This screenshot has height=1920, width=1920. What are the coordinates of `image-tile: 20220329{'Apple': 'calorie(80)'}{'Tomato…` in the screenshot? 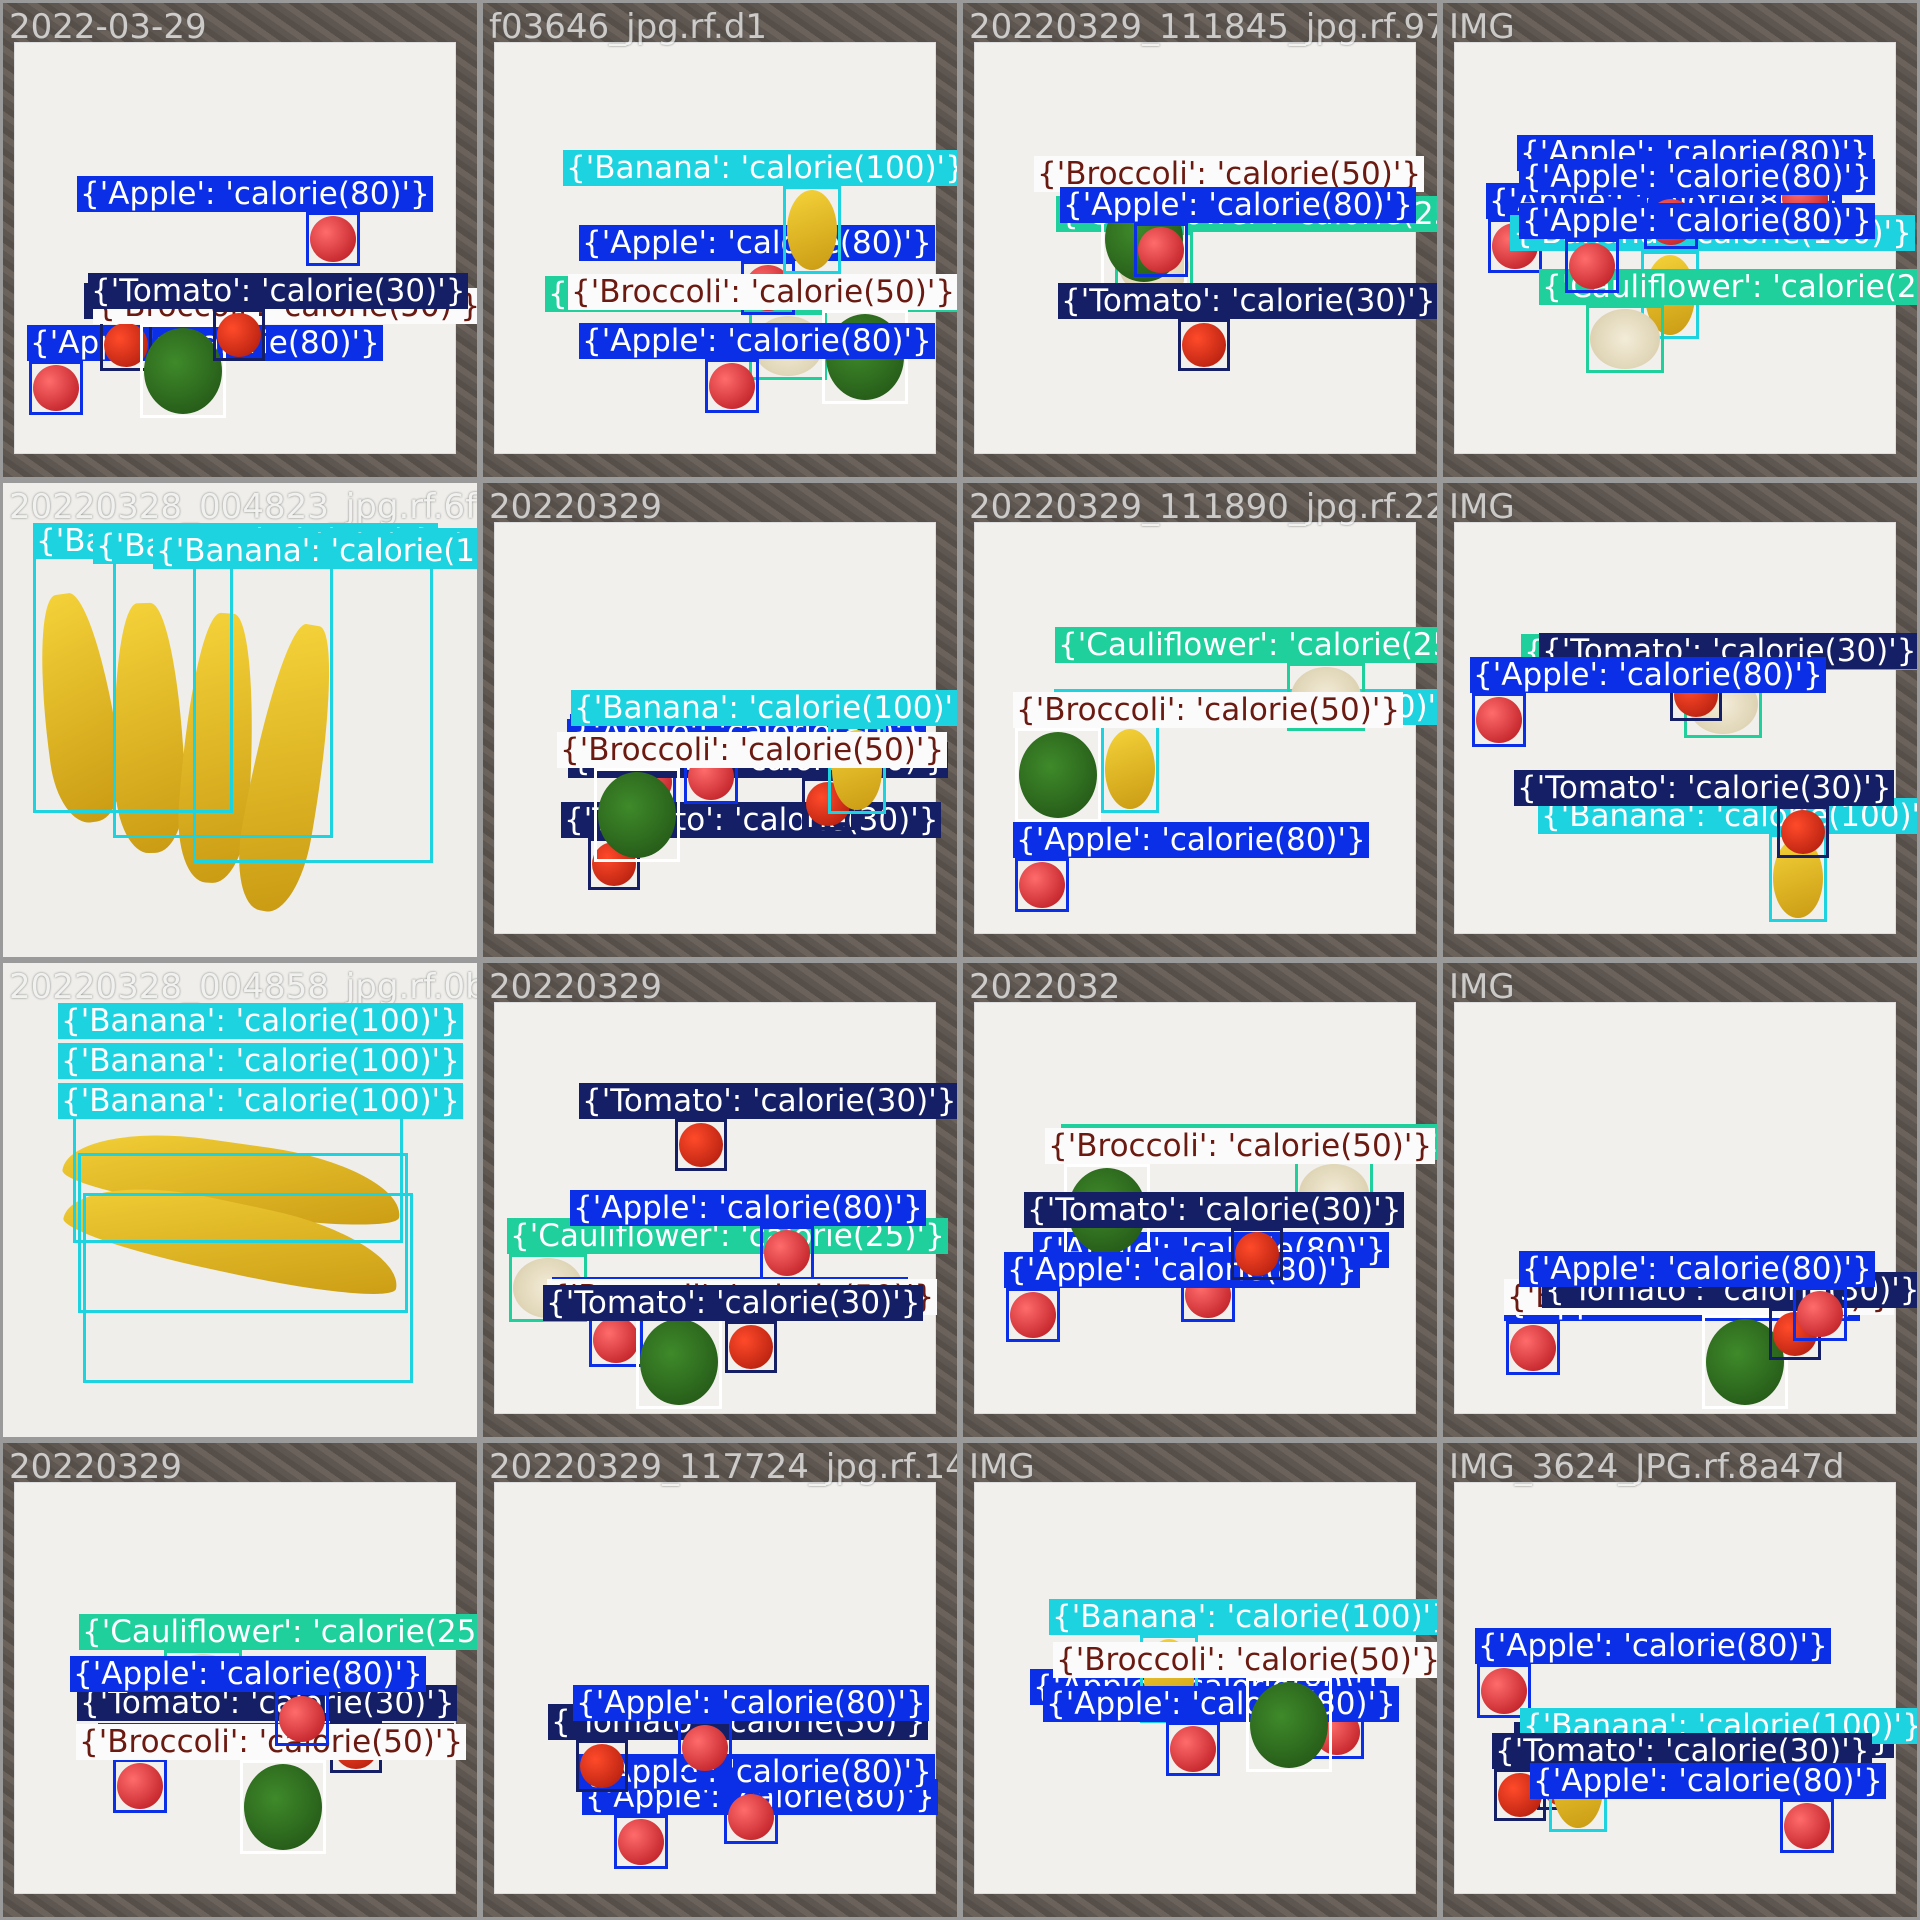 It's located at (720, 720).